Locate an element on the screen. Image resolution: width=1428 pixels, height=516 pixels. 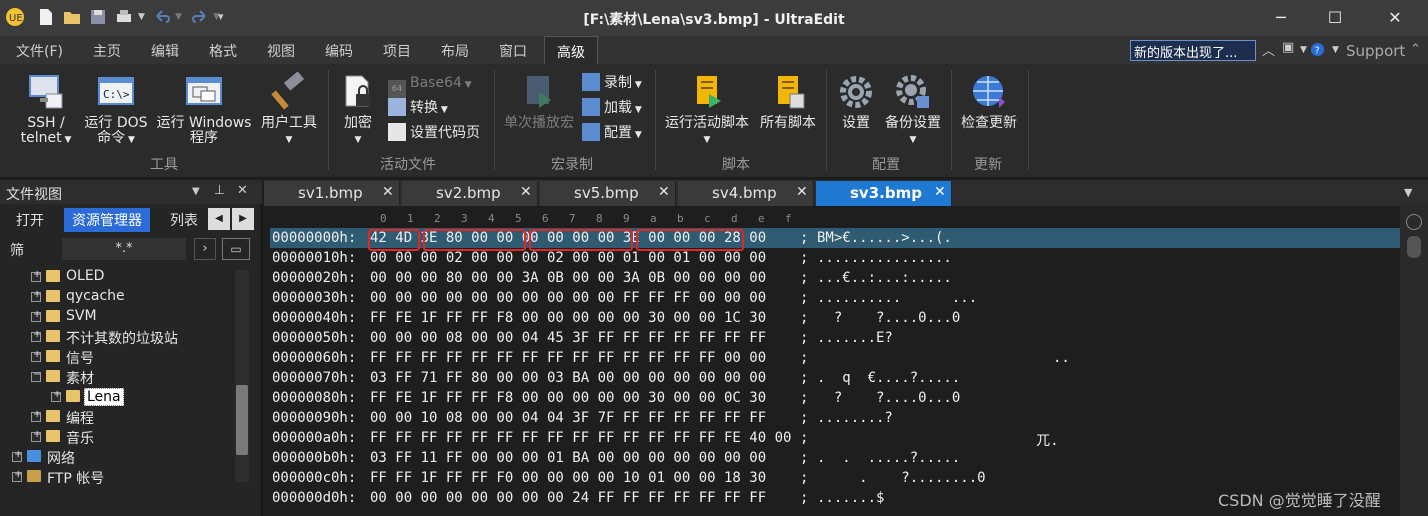
user-tools-button: 用户工具 ▼ is located at coordinates (289, 110).